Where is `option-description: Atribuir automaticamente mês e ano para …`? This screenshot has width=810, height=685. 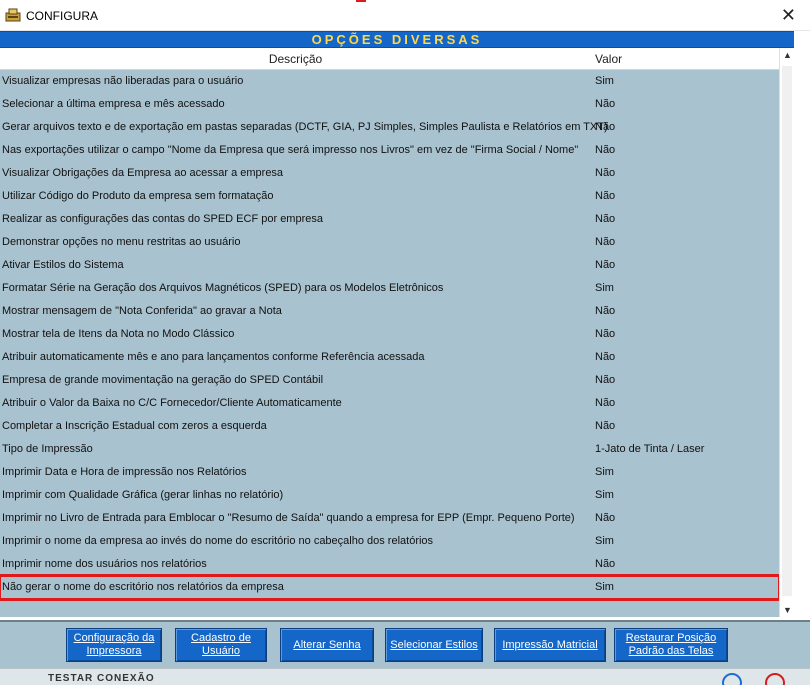 option-description: Atribuir automaticamente mês e ano para … is located at coordinates (213, 357).